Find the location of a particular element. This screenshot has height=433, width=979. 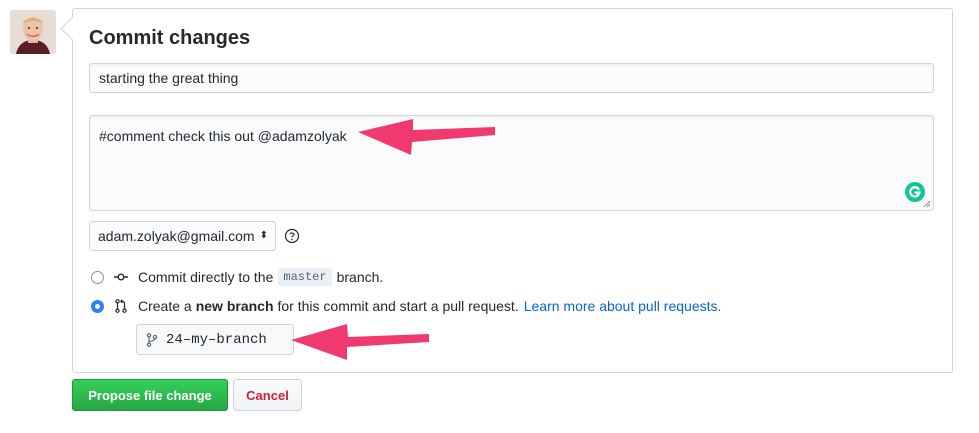

branch-name-value: 24–my–branch is located at coordinates (216, 339).